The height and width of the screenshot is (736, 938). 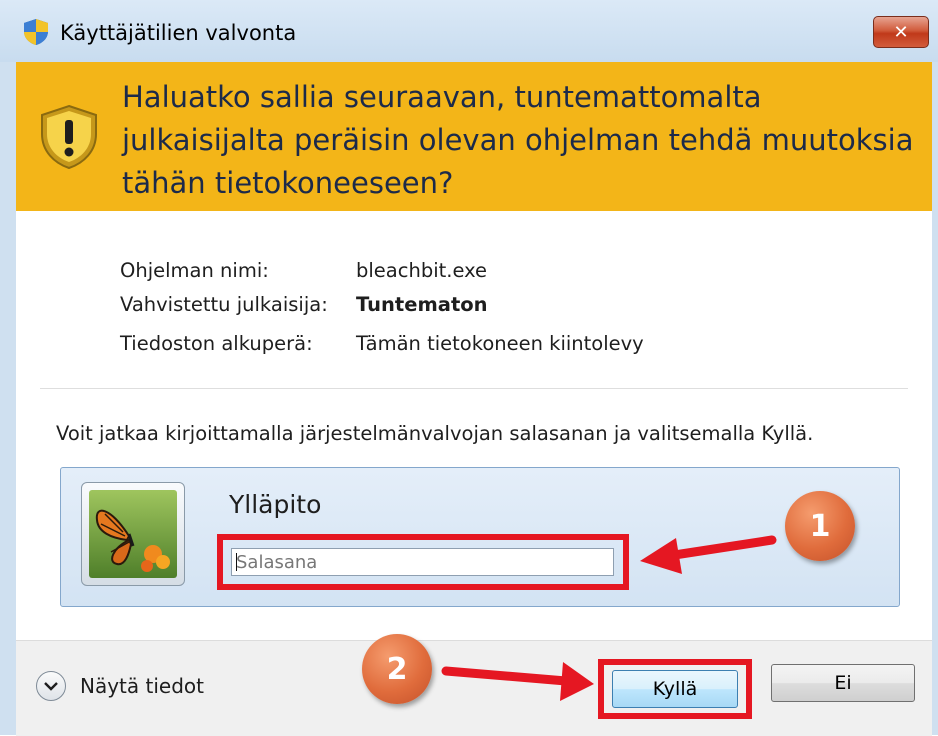 I want to click on step-badge-1: 1, so click(x=820, y=526).